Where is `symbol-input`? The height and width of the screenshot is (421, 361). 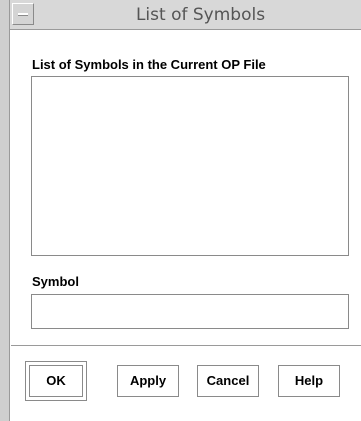
symbol-input is located at coordinates (190, 311).